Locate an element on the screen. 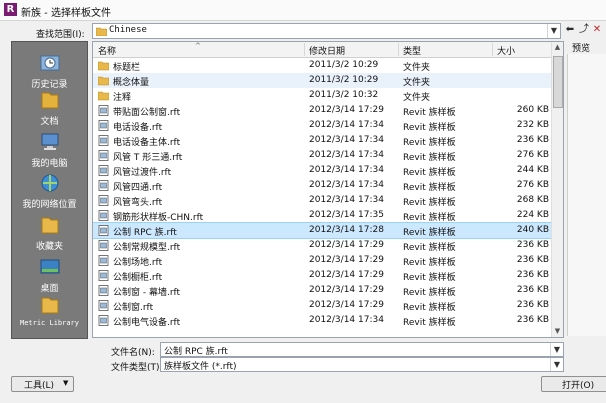  column-date: 修改日期 is located at coordinates (327, 50).